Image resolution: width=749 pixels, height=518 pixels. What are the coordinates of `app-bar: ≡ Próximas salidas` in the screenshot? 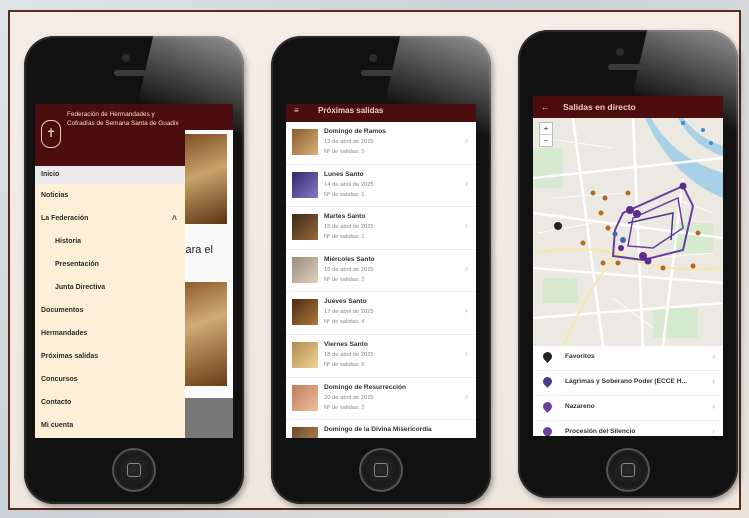 It's located at (381, 113).